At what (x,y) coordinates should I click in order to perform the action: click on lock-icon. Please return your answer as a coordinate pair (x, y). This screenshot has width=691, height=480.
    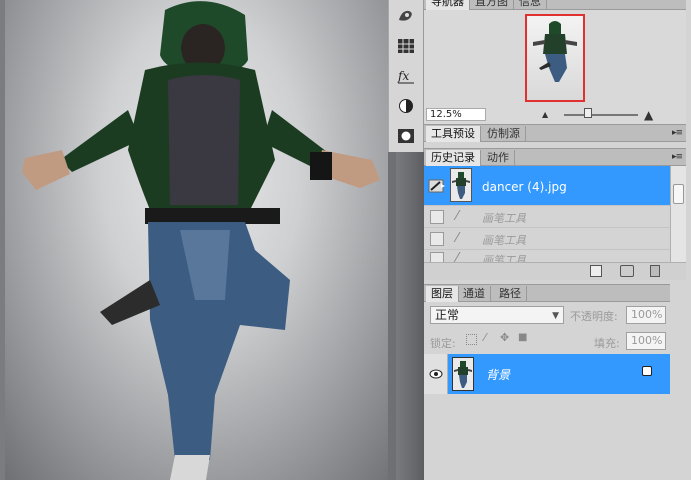
    Looking at the image, I should click on (647, 371).